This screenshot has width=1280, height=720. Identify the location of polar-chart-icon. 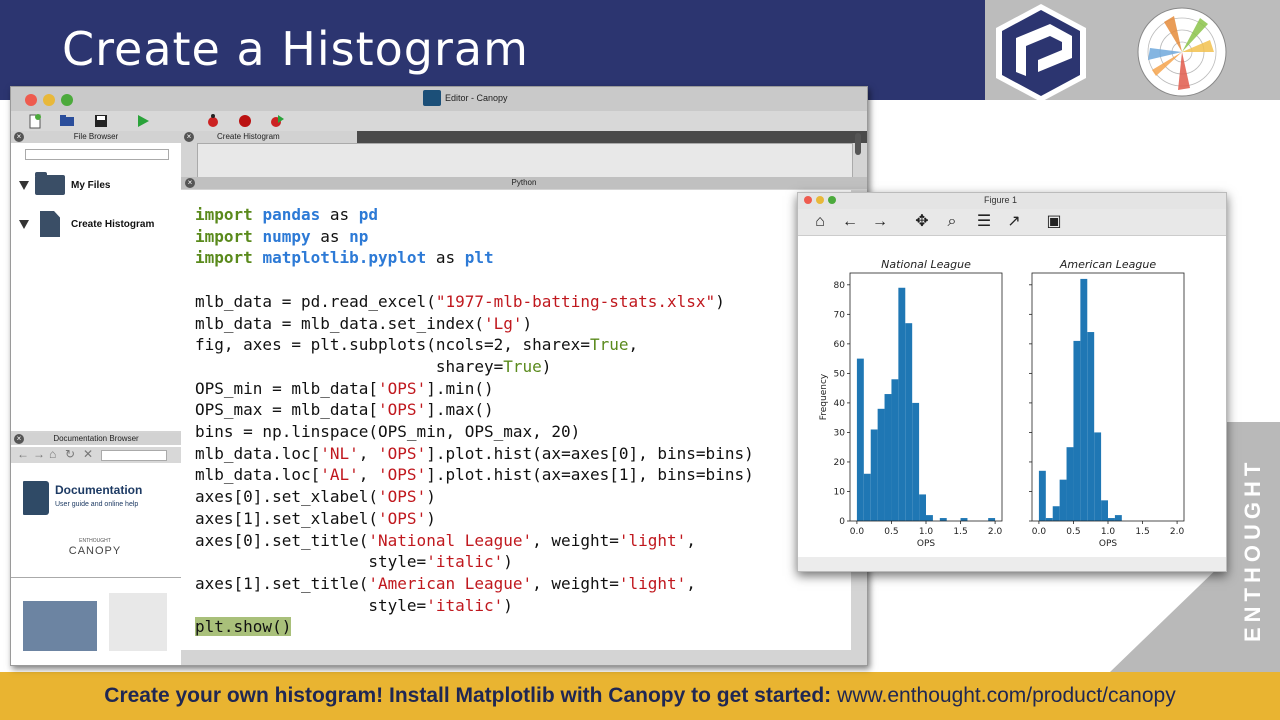
(1182, 52).